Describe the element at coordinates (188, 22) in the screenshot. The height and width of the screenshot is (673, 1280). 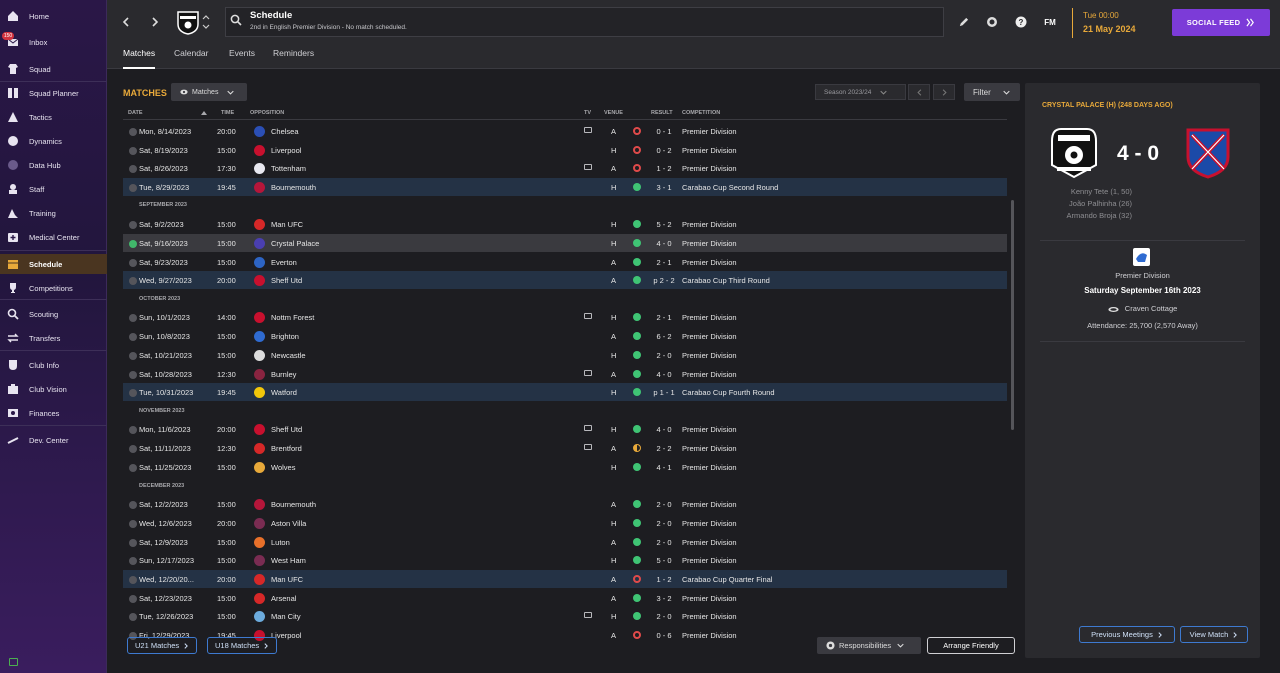
I see `club-crest-icon` at that location.